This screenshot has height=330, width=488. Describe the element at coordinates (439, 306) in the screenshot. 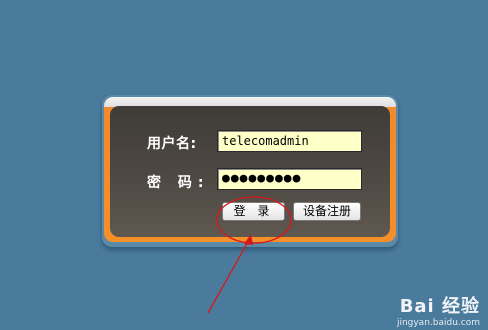

I see `watermark-logo: Bai 经验` at that location.